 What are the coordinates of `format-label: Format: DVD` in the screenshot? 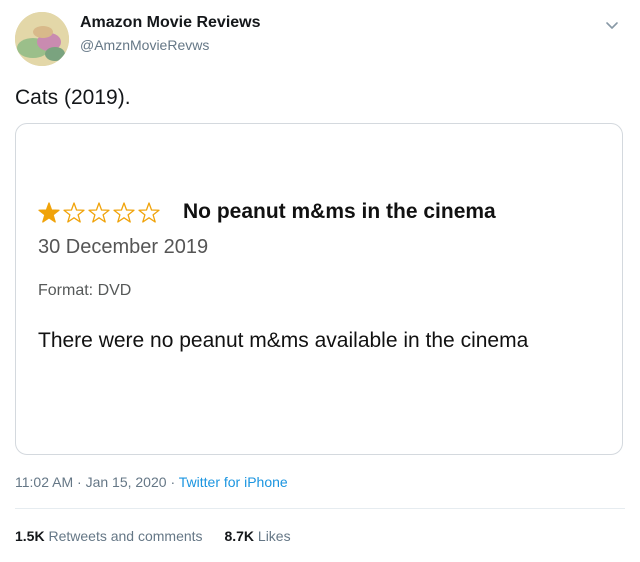 It's located at (85, 290).